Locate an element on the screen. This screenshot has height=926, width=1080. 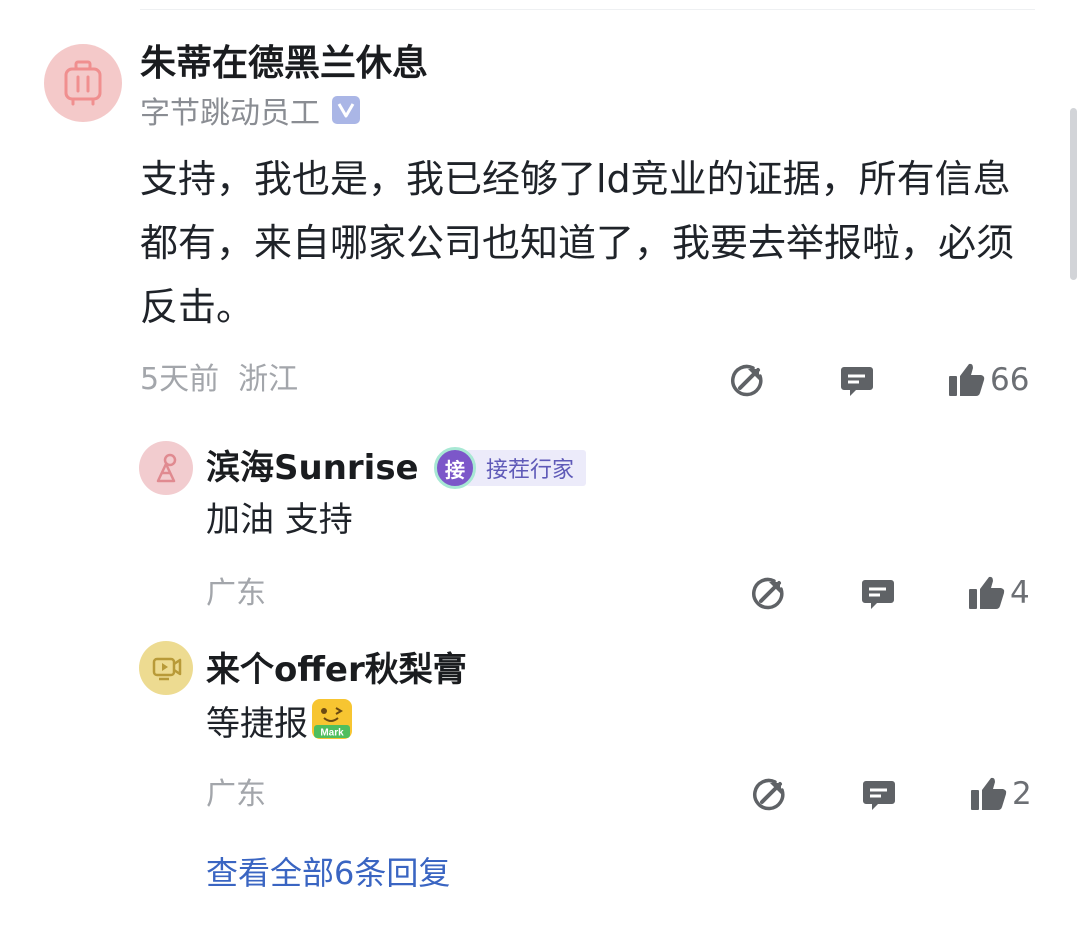
verified-v-icon is located at coordinates (346, 110).